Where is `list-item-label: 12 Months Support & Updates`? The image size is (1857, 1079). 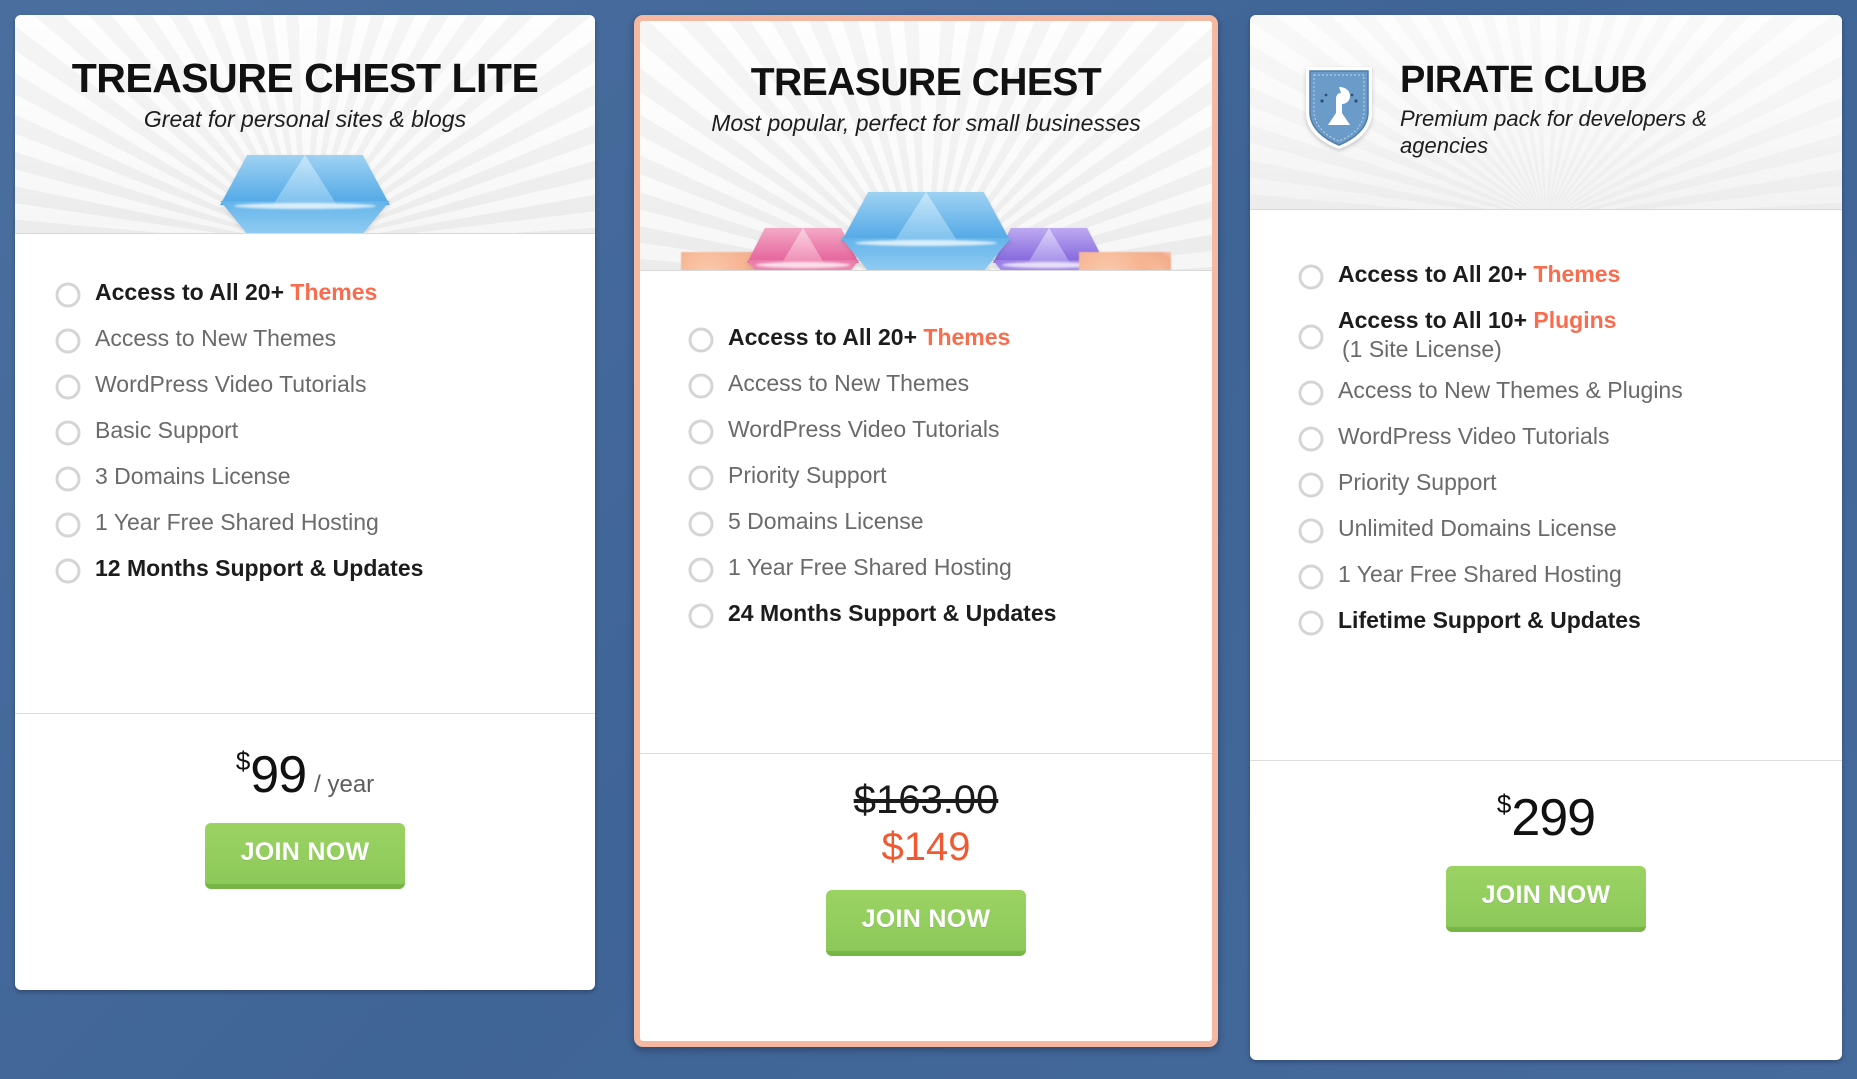
list-item-label: 12 Months Support & Updates is located at coordinates (259, 568).